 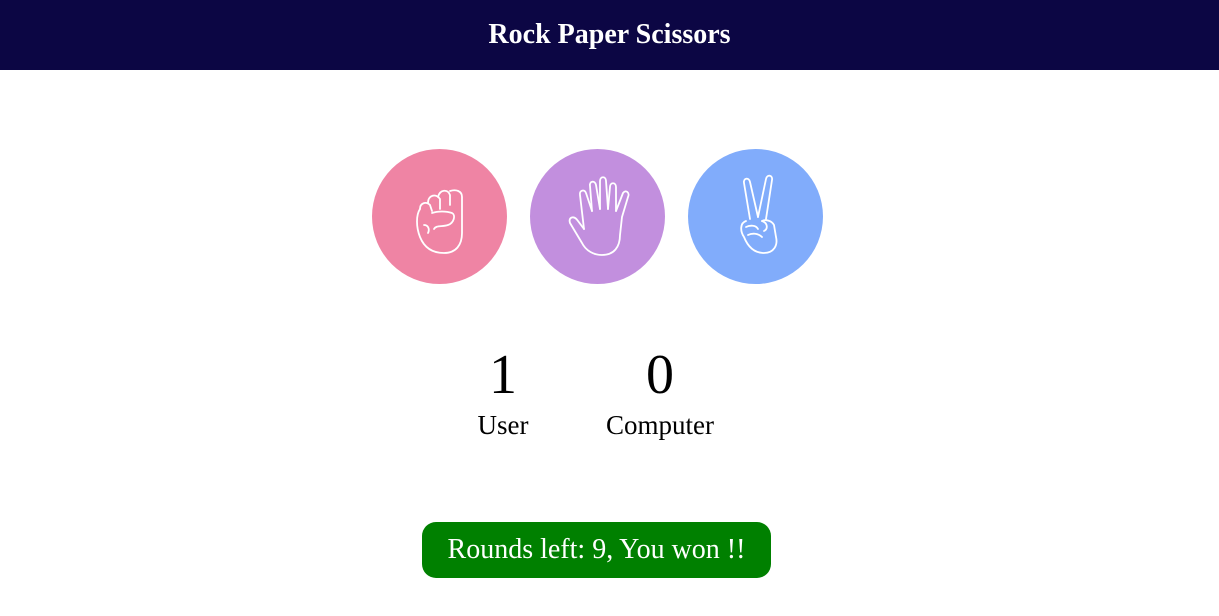 I want to click on page-title: Rock Paper Scissors, so click(x=609, y=34).